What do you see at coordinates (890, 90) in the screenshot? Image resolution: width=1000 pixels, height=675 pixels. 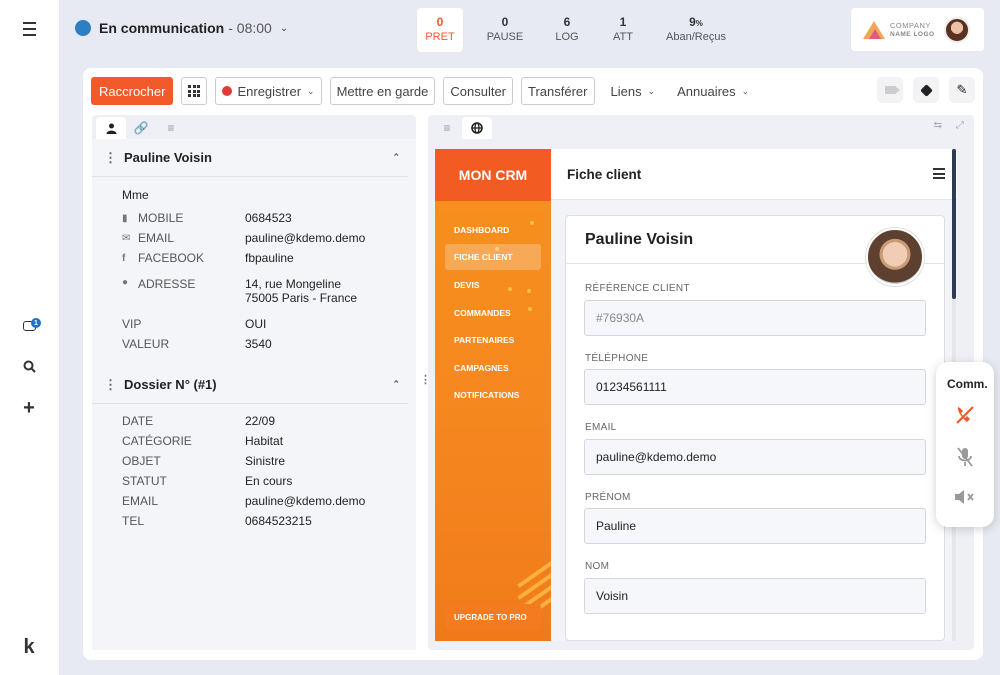 I see `video-button` at bounding box center [890, 90].